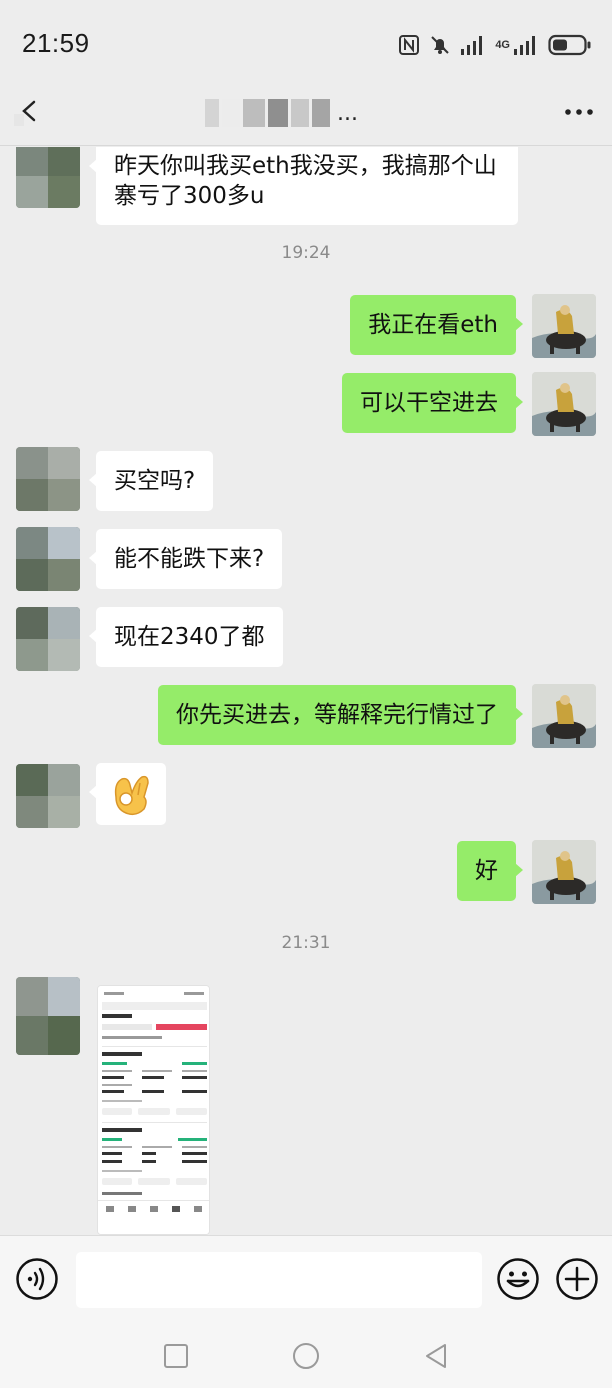 This screenshot has height=1388, width=612. Describe the element at coordinates (56, 43) in the screenshot. I see `status-time: 21:59` at that location.